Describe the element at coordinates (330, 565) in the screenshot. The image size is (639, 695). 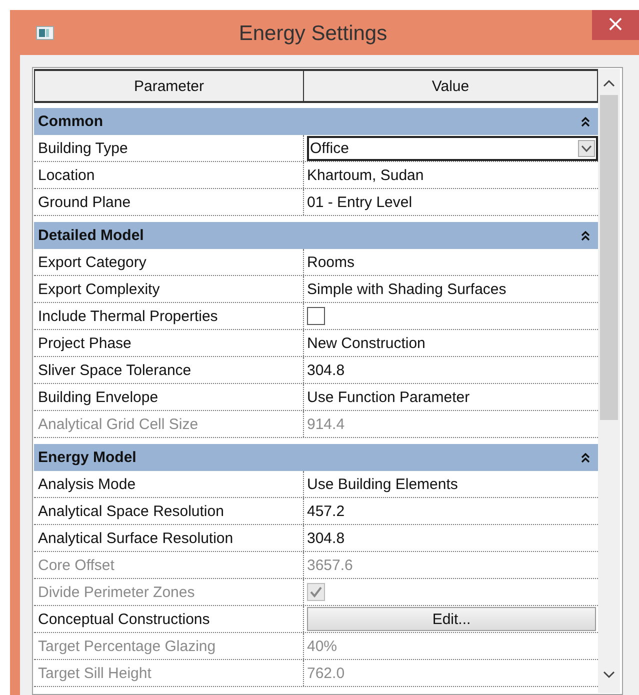
I see `value-text: 3657.6` at that location.